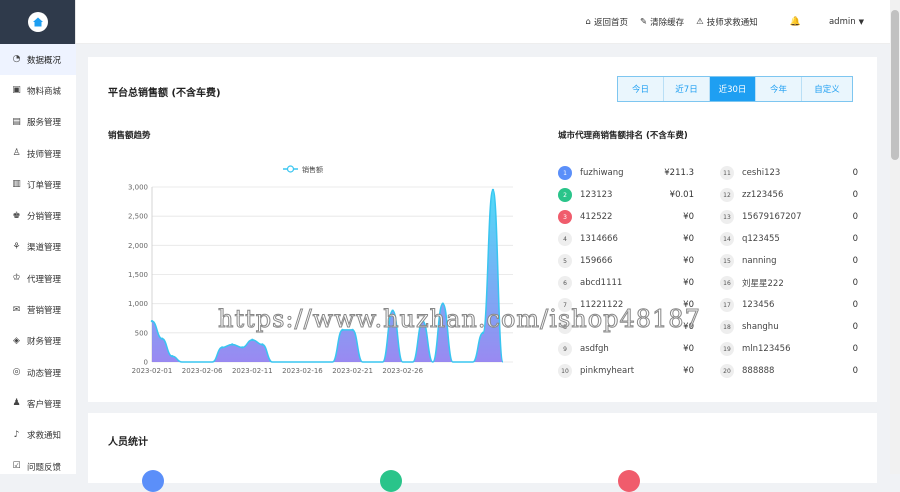 This screenshot has width=900, height=492. I want to click on rank-name: pinkmyheart, so click(607, 371).